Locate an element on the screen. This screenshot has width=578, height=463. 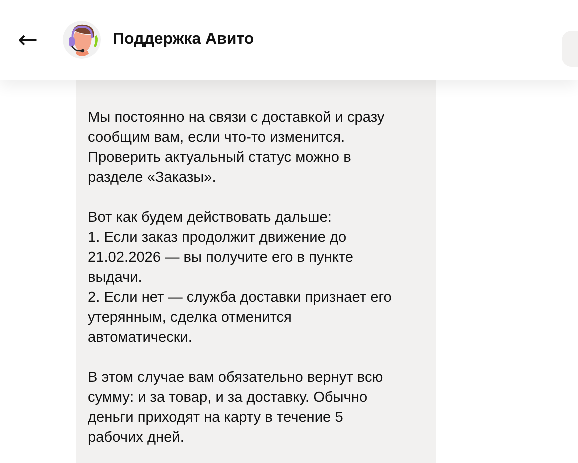
list-item: 1. Если заказ продолжит движение до 21.02.2026 — вы получите его в пункте выдачи. is located at coordinates (221, 258).